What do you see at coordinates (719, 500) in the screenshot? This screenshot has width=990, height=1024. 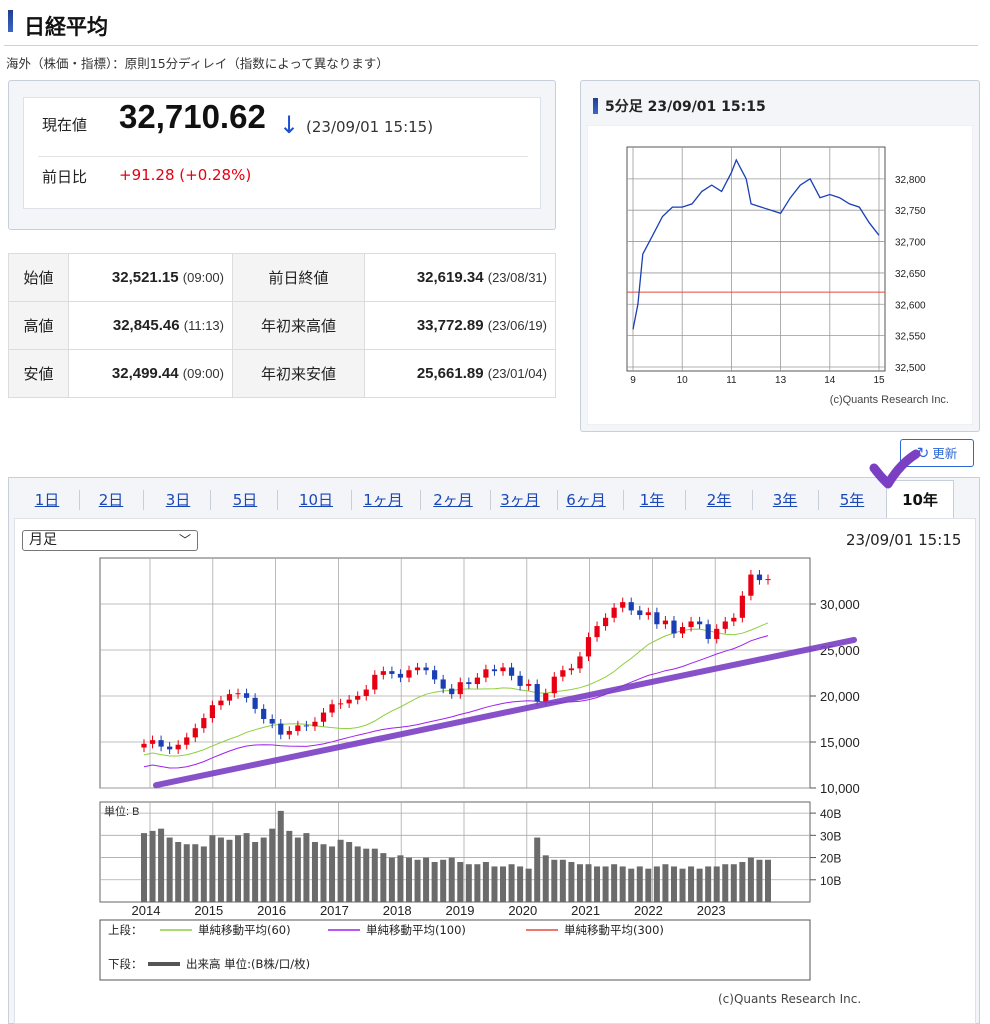 I see `tab-10: 2年` at bounding box center [719, 500].